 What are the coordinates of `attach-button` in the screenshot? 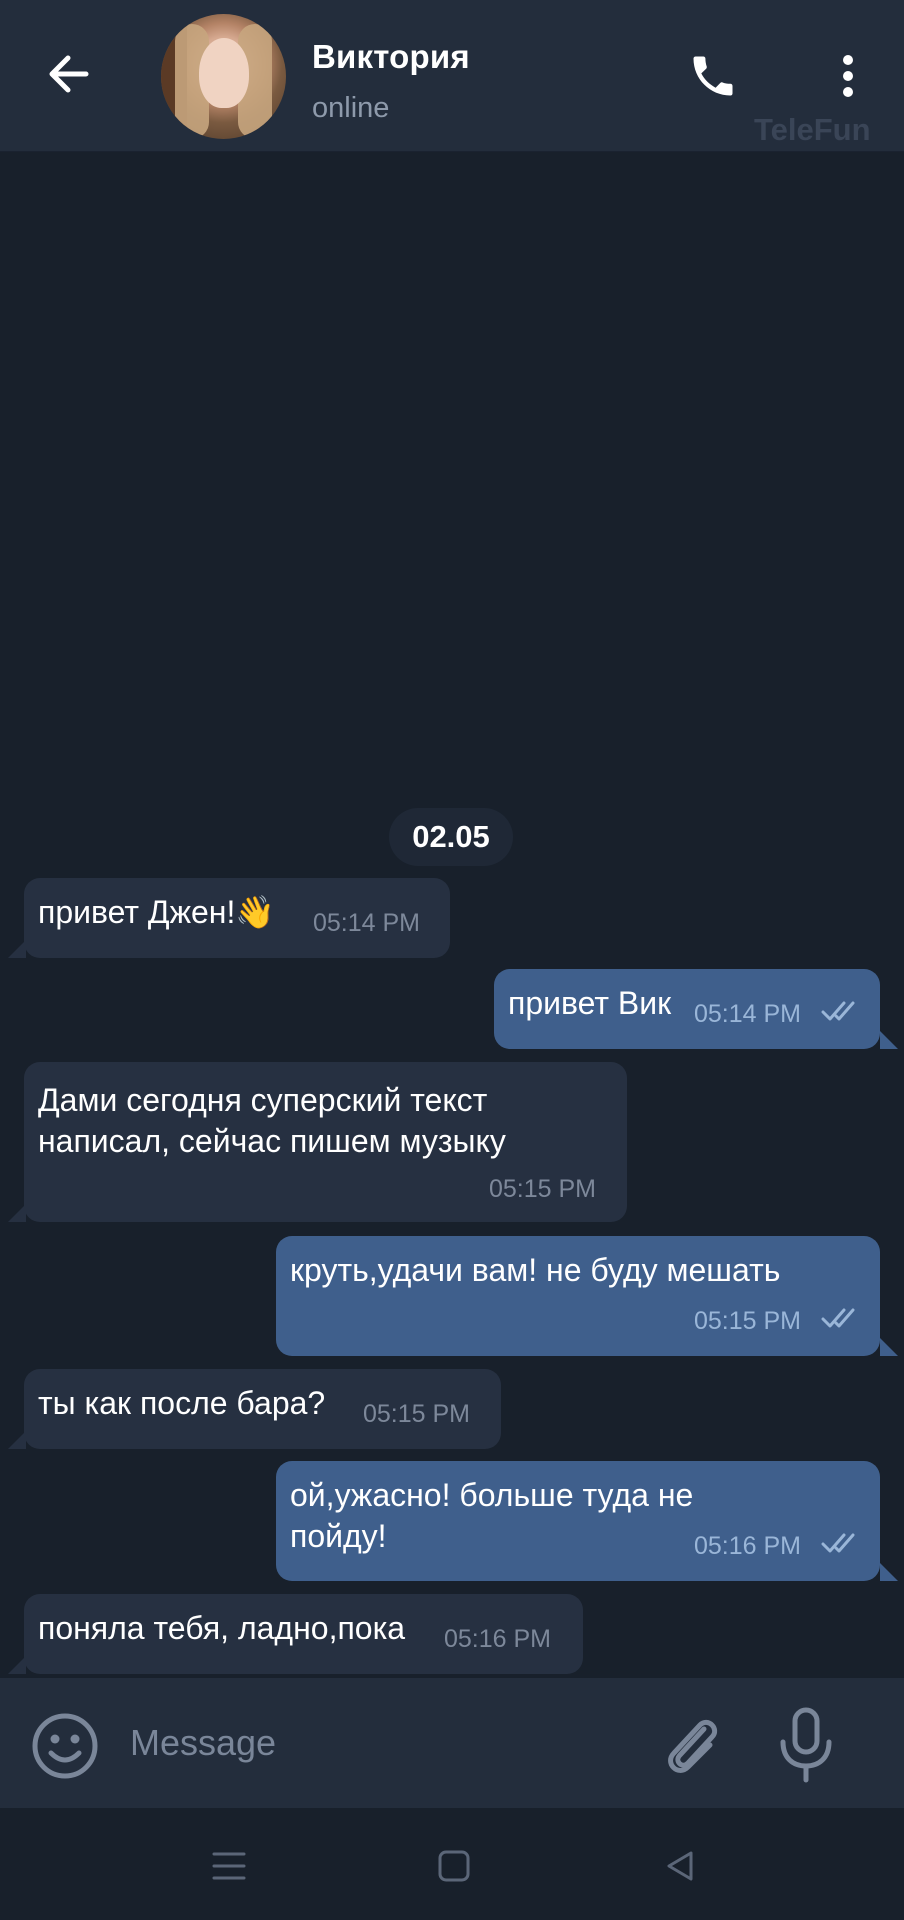 It's located at (693, 1746).